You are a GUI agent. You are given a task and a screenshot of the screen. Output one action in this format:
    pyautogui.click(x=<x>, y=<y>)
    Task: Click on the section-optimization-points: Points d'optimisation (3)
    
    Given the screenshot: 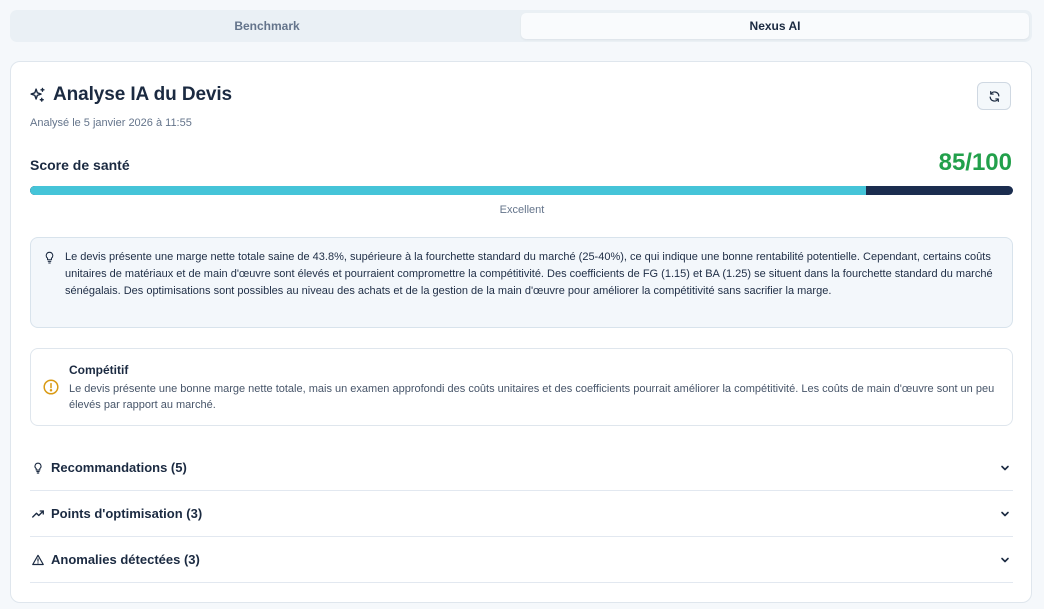 What is the action you would take?
    pyautogui.click(x=521, y=514)
    